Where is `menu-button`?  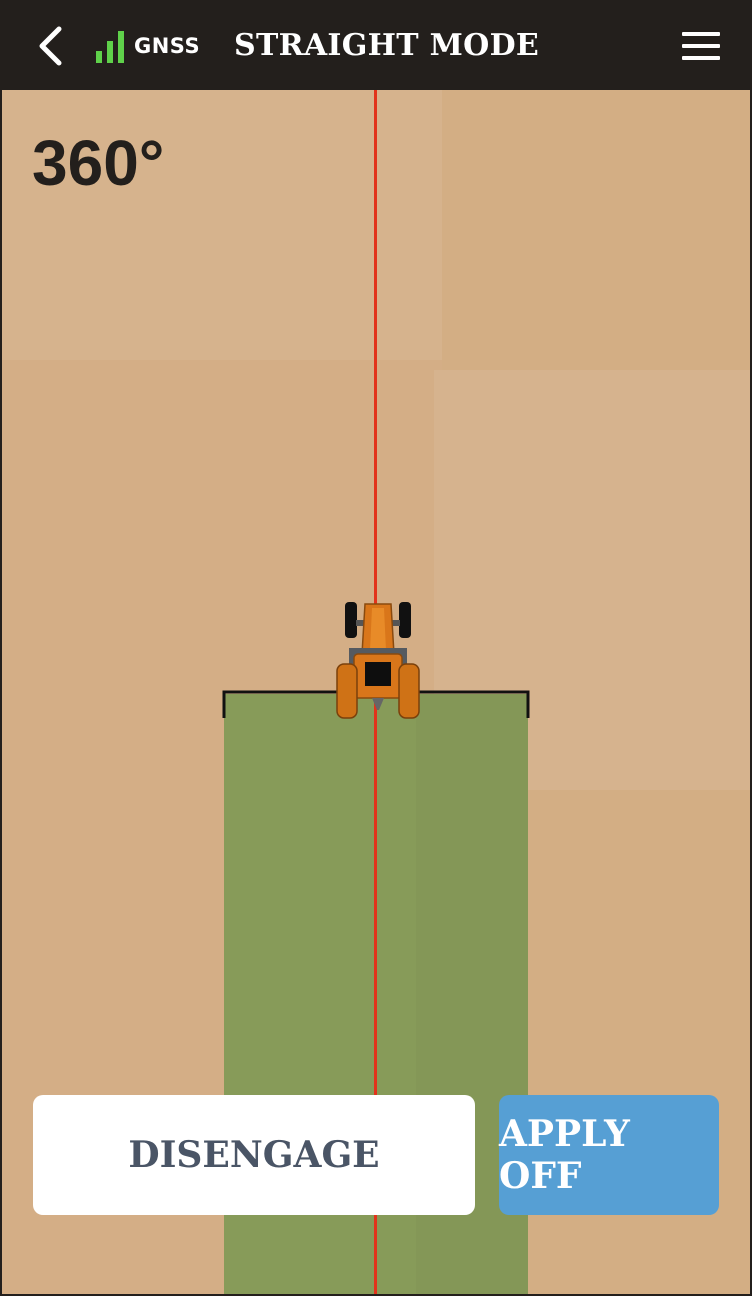
menu-button is located at coordinates (701, 46).